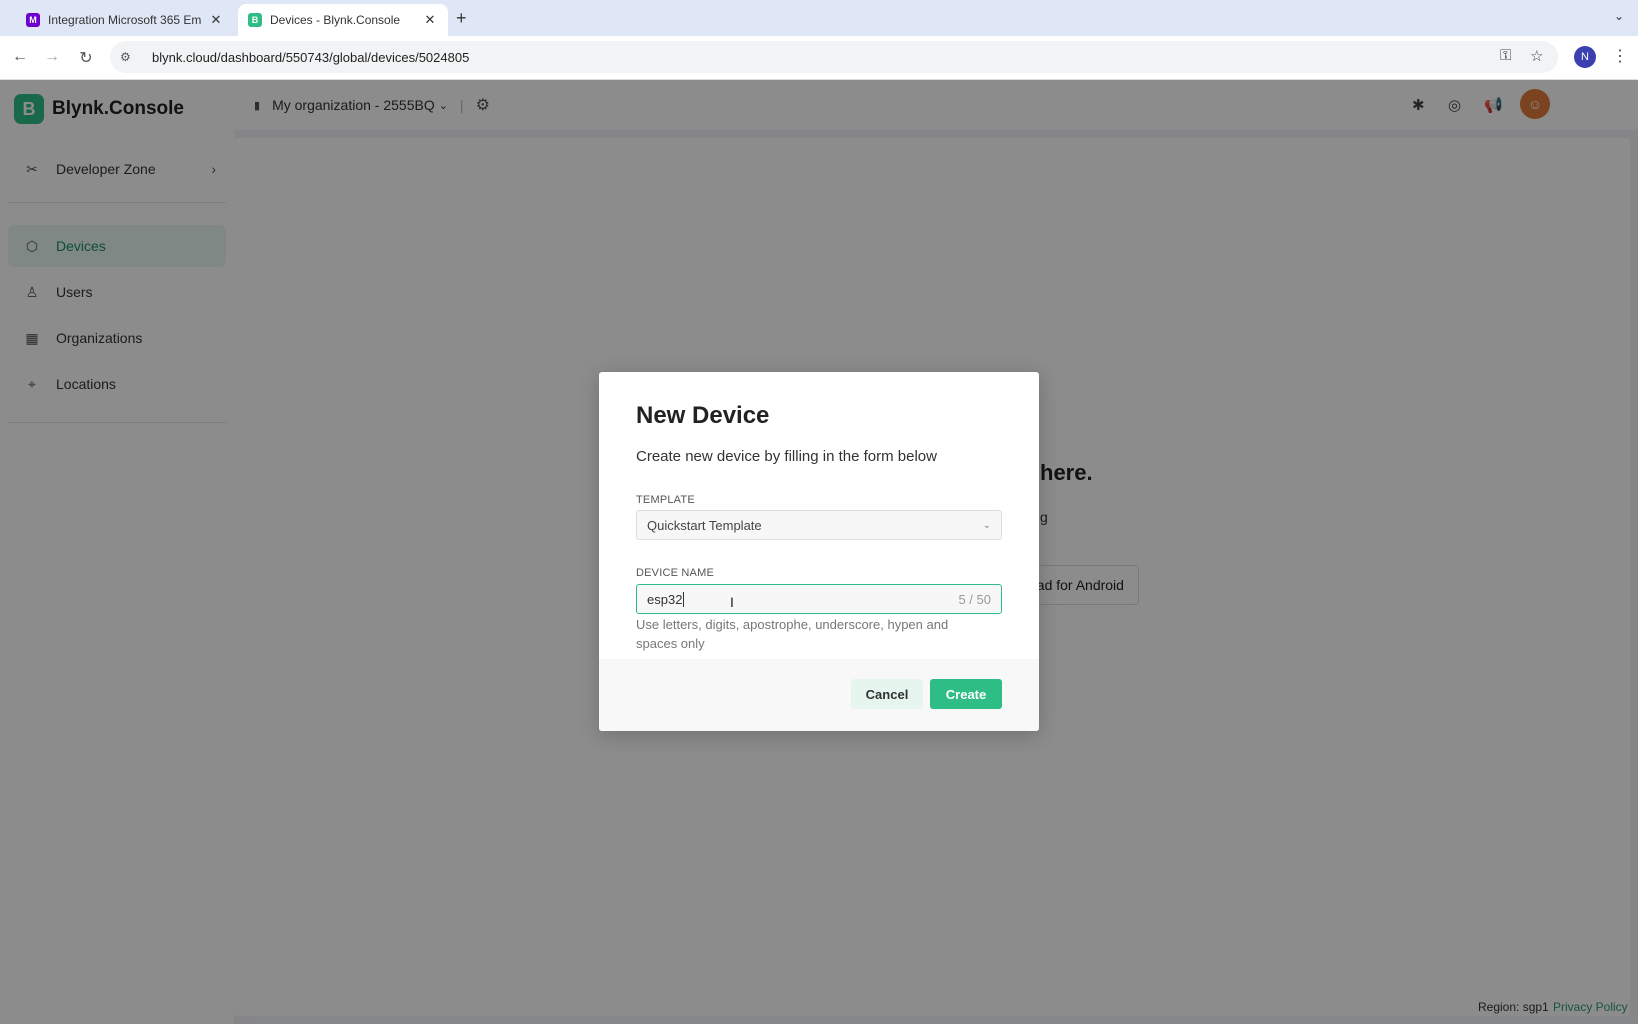 The width and height of the screenshot is (1638, 1024). What do you see at coordinates (986, 525) in the screenshot?
I see `chevron-down-icon: ⌄` at bounding box center [986, 525].